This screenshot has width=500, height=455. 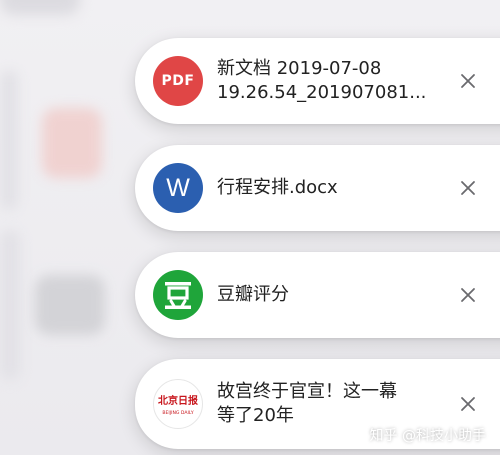 I want to click on beijing-daily-icon: 北京日报 BEIJING DAILY, so click(x=178, y=404).